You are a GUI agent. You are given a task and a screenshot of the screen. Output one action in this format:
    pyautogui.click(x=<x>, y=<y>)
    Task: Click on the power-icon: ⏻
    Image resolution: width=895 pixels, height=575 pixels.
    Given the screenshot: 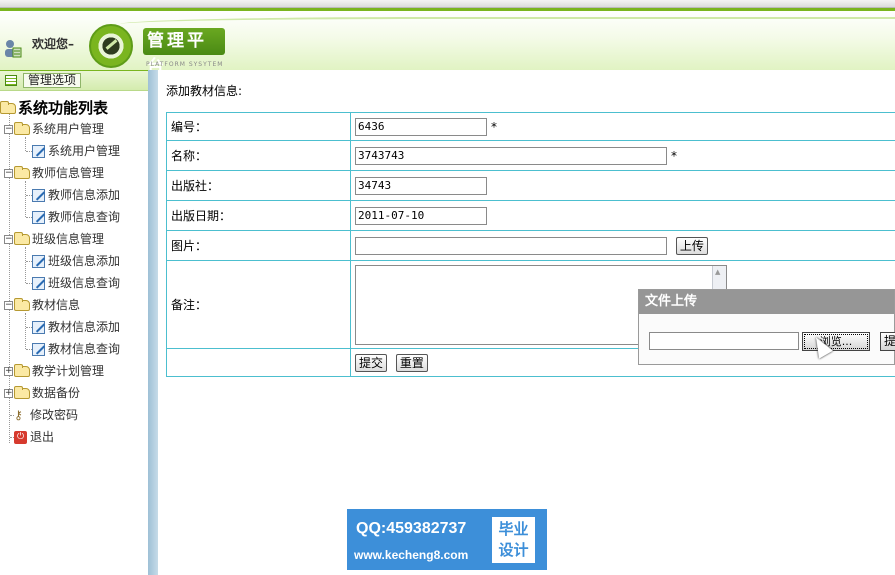 What is the action you would take?
    pyautogui.click(x=20, y=437)
    